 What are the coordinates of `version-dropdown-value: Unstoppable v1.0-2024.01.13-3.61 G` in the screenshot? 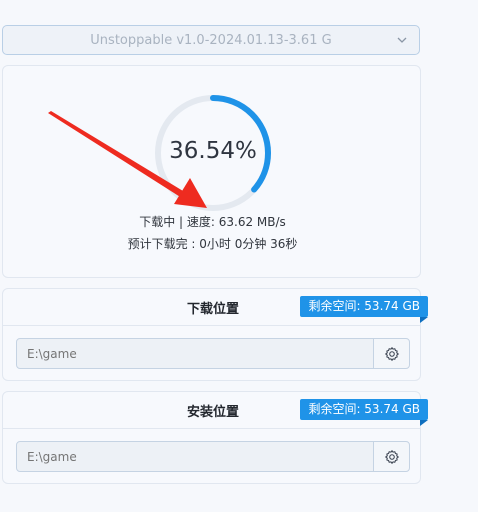 It's located at (211, 40).